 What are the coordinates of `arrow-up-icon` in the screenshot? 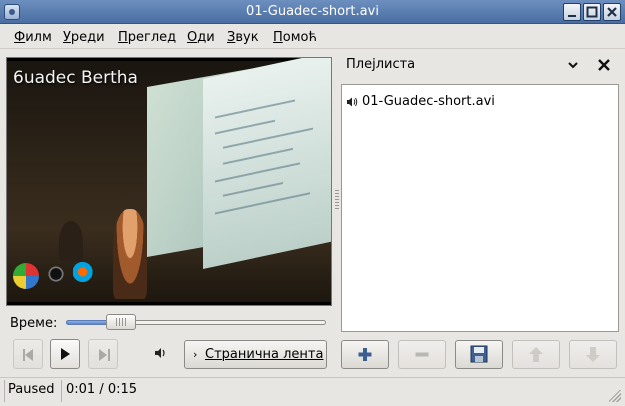 It's located at (536, 354).